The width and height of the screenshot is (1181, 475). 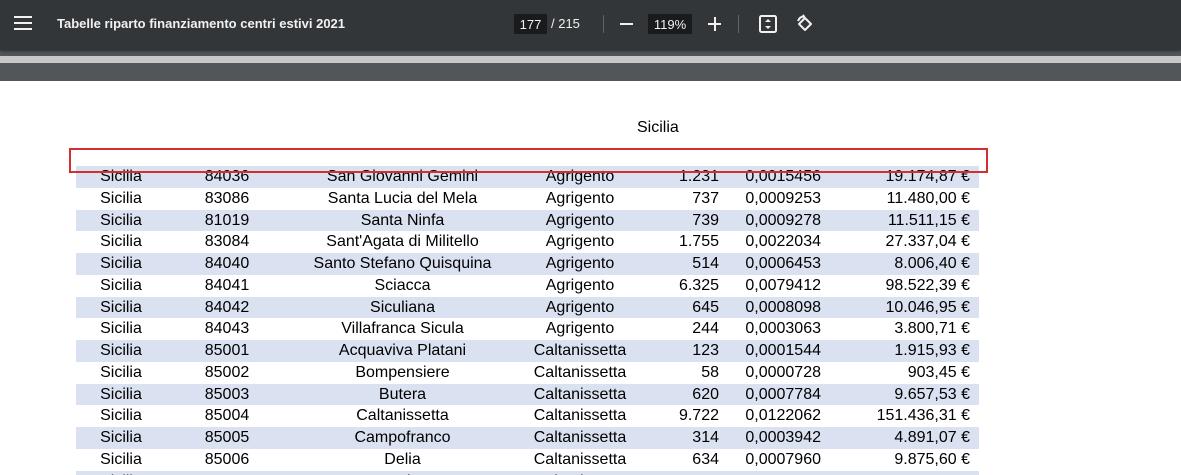 What do you see at coordinates (402, 459) in the screenshot?
I see `cell-municipality: Delia` at bounding box center [402, 459].